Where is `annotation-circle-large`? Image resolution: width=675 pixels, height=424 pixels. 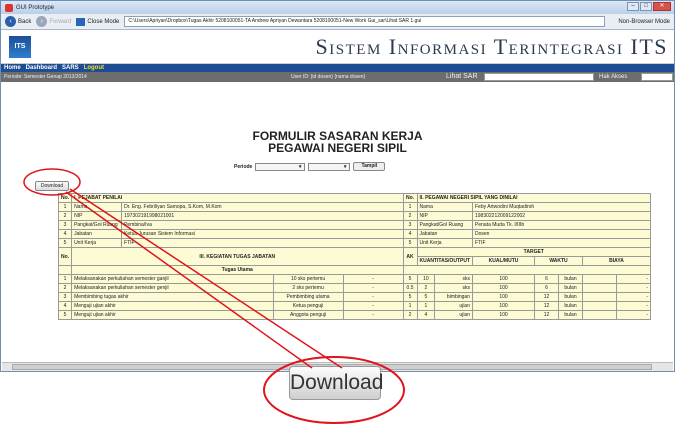
annotation-circle-large is located at coordinates (334, 390).